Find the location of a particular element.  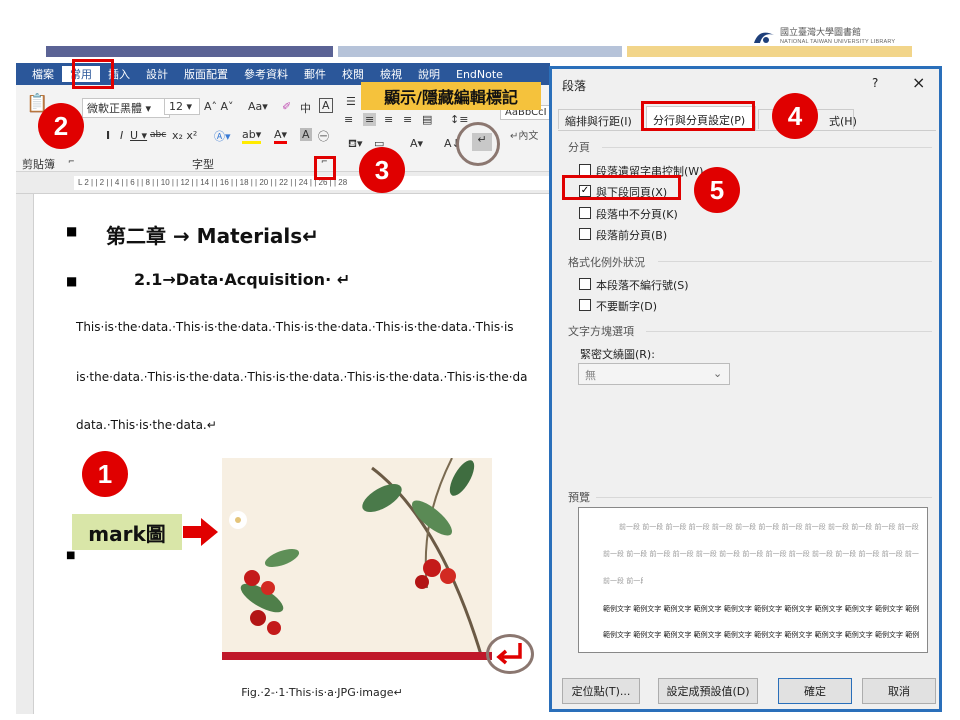

font-size-dropdown: 12 ▾ is located at coordinates (182, 106).